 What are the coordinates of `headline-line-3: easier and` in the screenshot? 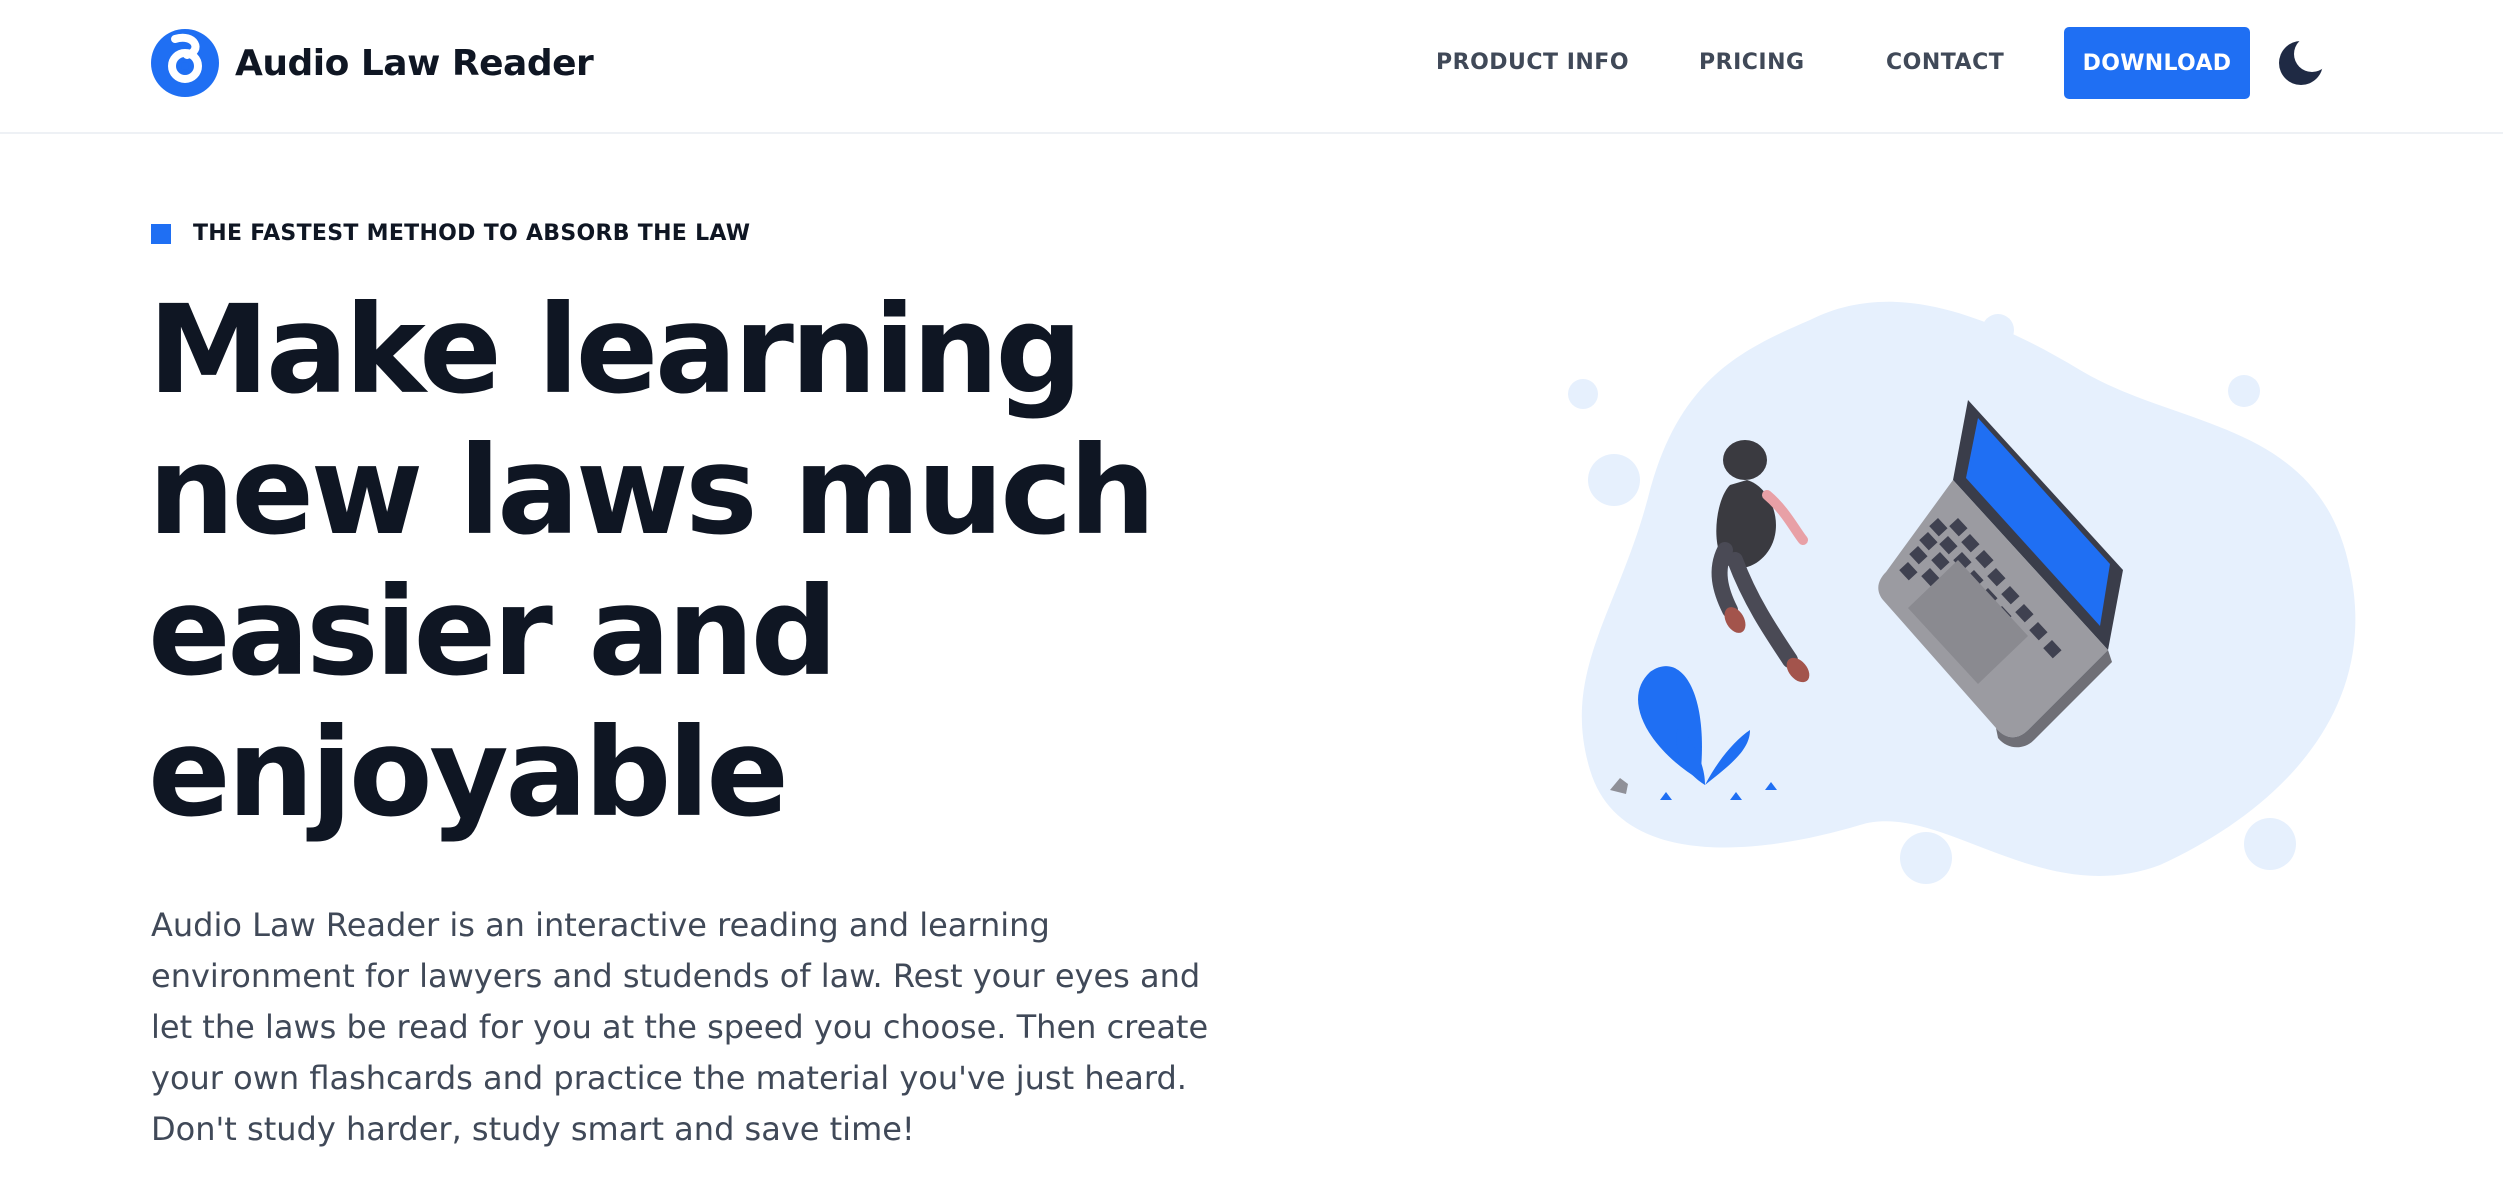 It's located at (493, 632).